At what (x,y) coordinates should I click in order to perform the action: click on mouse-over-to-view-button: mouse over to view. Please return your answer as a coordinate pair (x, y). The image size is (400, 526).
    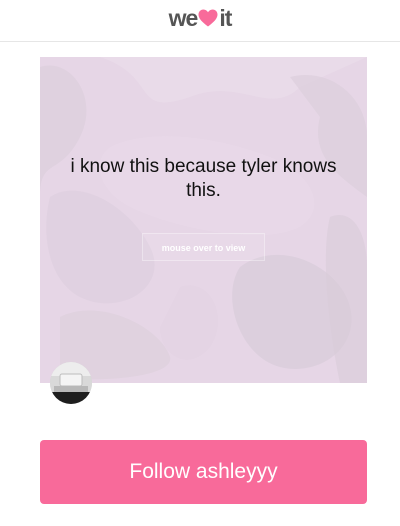
    Looking at the image, I should click on (203, 247).